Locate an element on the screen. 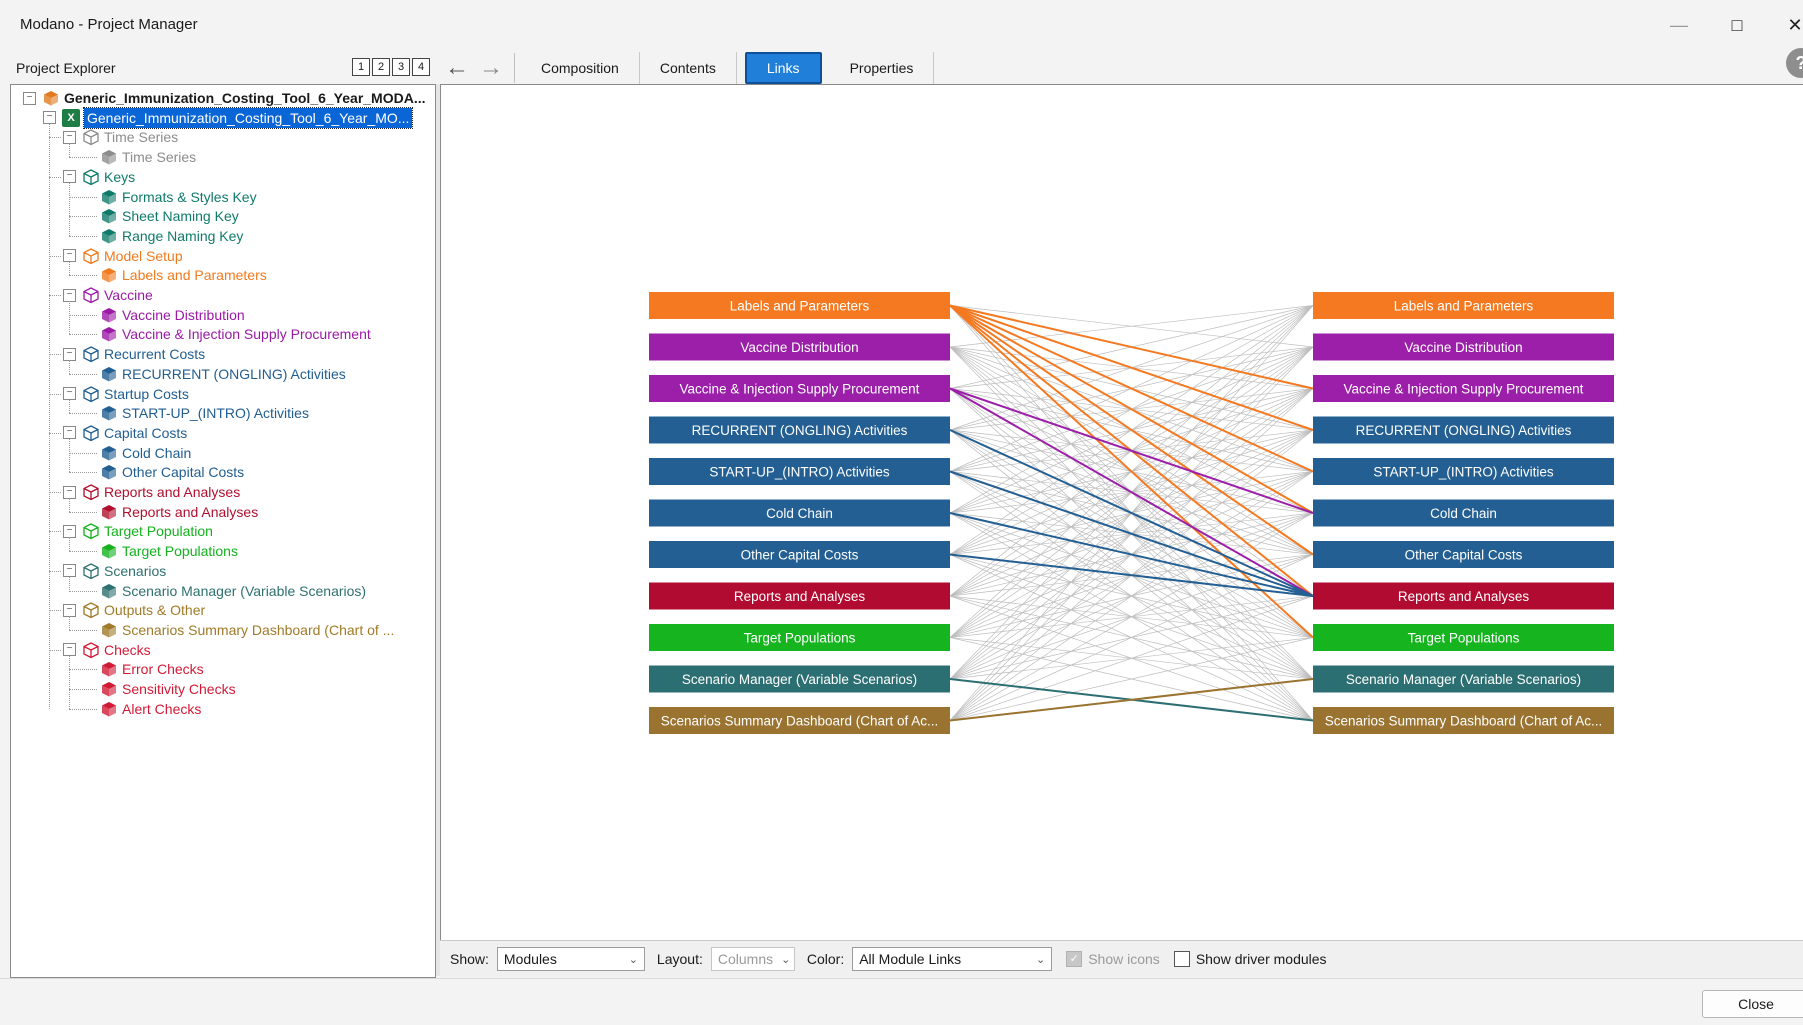 The image size is (1803, 1025). right-module-box: Scenario Manager (Variable Scenarios) is located at coordinates (1463, 679).